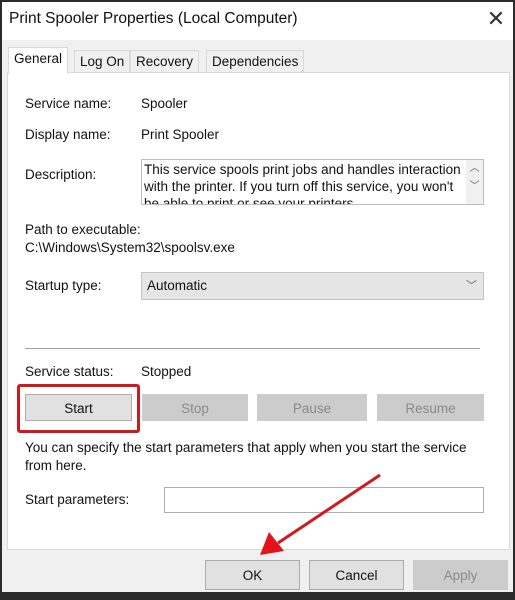  What do you see at coordinates (272, 543) in the screenshot?
I see `arrow-head` at bounding box center [272, 543].